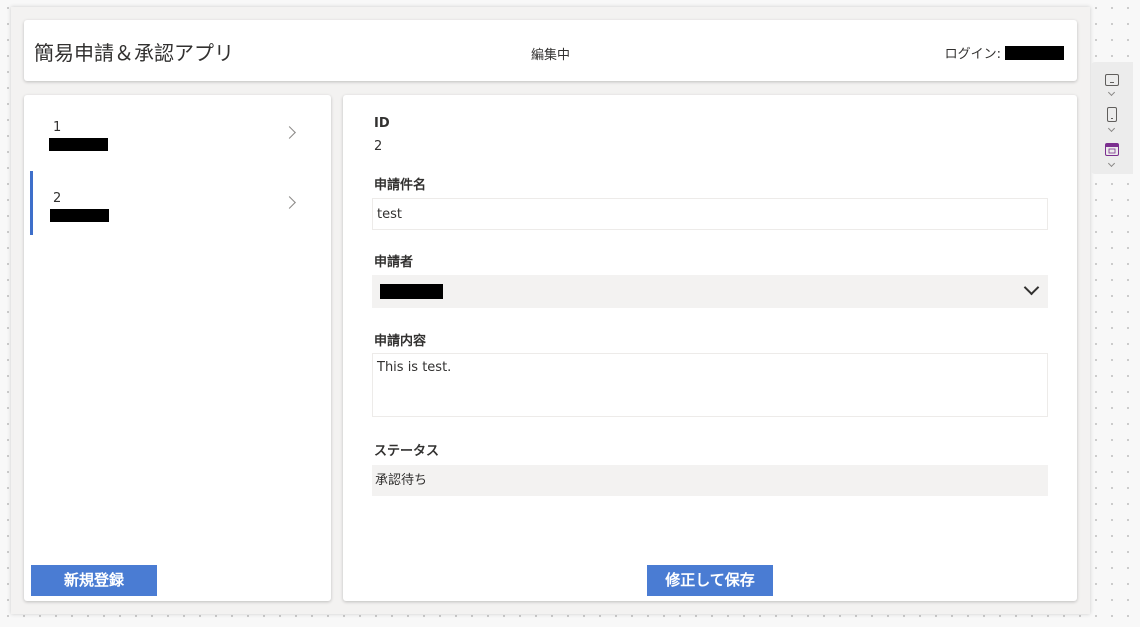 The image size is (1140, 627). What do you see at coordinates (710, 291) in the screenshot?
I see `applicant-dropdown` at bounding box center [710, 291].